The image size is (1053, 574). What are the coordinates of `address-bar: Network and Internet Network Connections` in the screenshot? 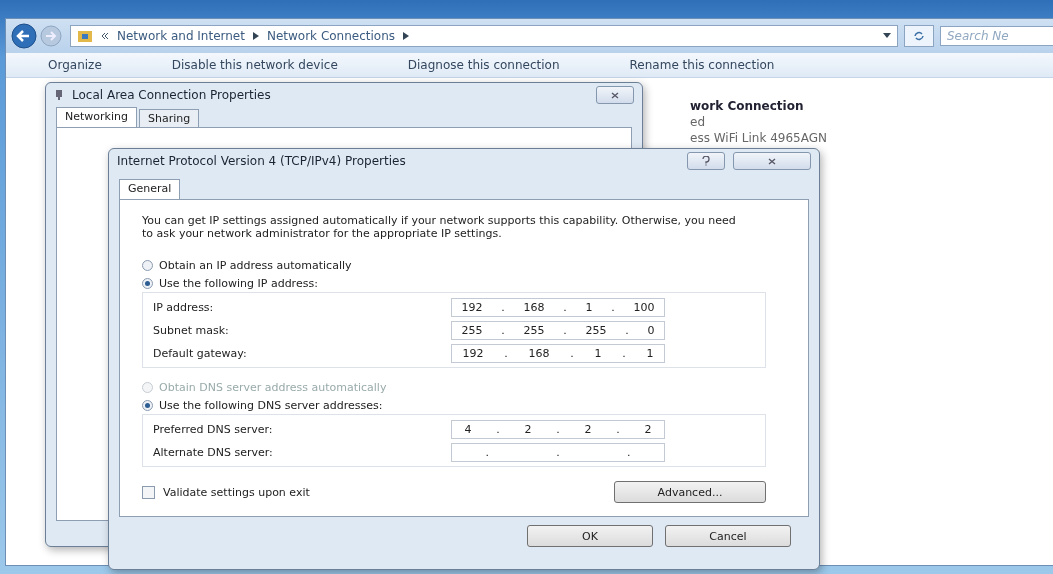 It's located at (484, 36).